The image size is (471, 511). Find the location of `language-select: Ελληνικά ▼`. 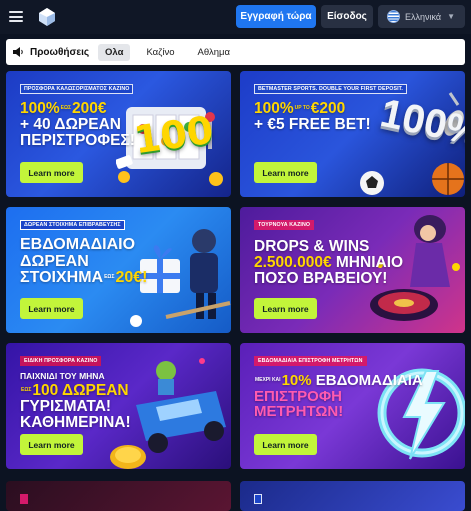

language-select: Ελληνικά ▼ is located at coordinates (421, 16).